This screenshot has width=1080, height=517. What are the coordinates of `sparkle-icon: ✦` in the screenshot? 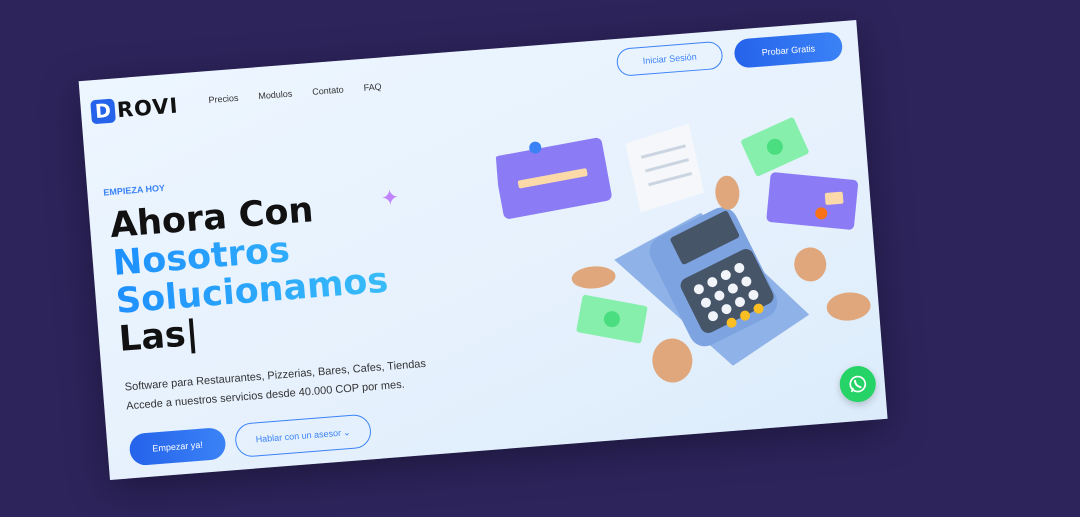 It's located at (390, 197).